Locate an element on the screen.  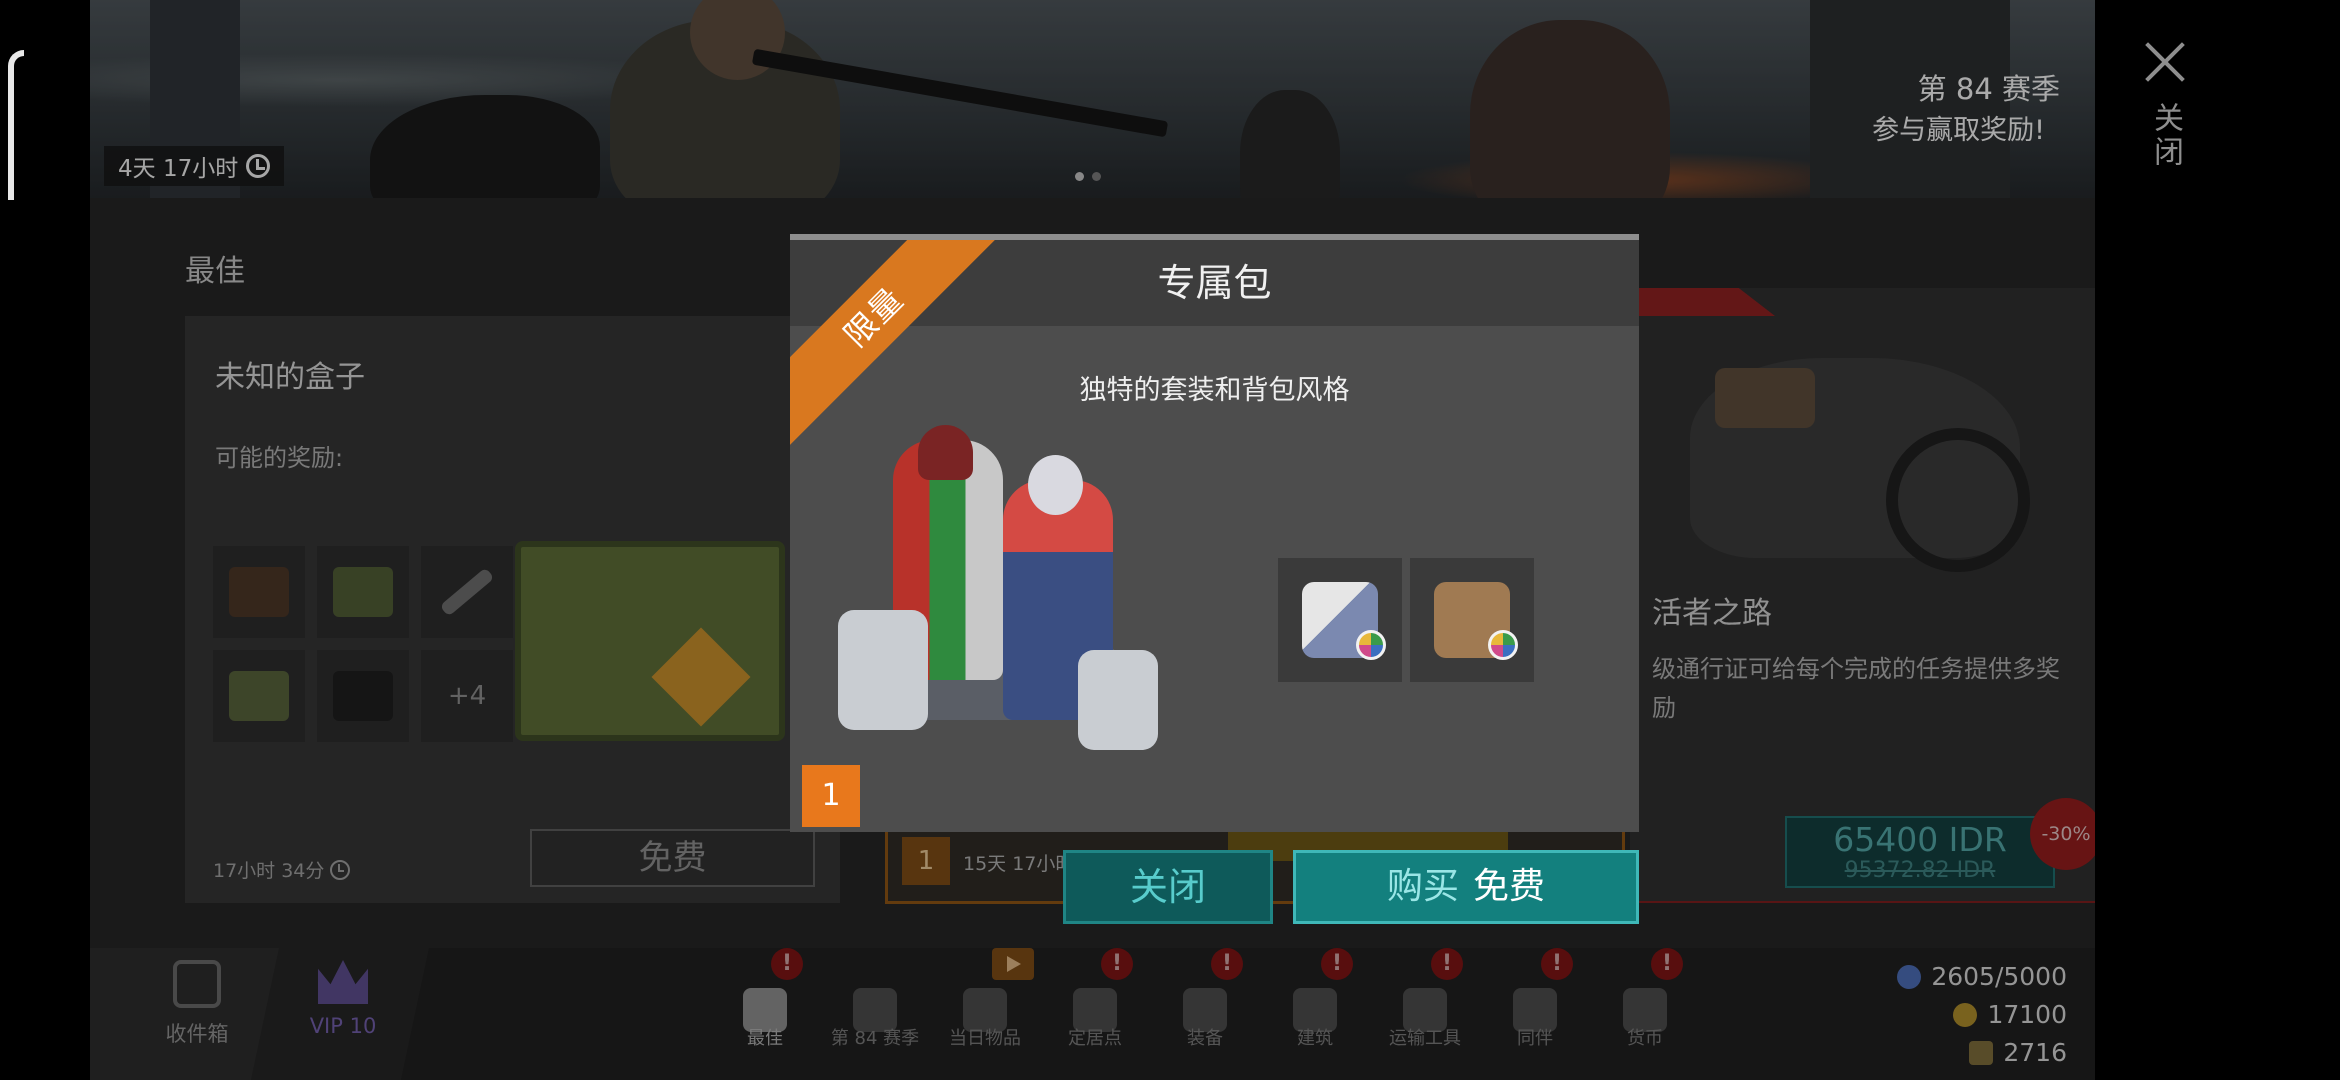
dialog-close-button: 关闭 is located at coordinates (1168, 887).